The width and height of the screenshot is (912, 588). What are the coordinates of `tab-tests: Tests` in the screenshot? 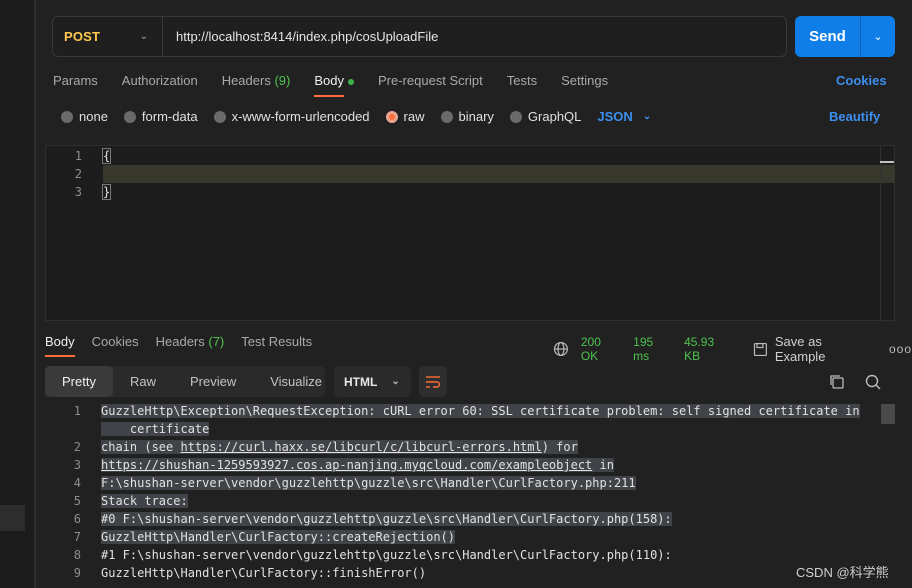 It's located at (522, 85).